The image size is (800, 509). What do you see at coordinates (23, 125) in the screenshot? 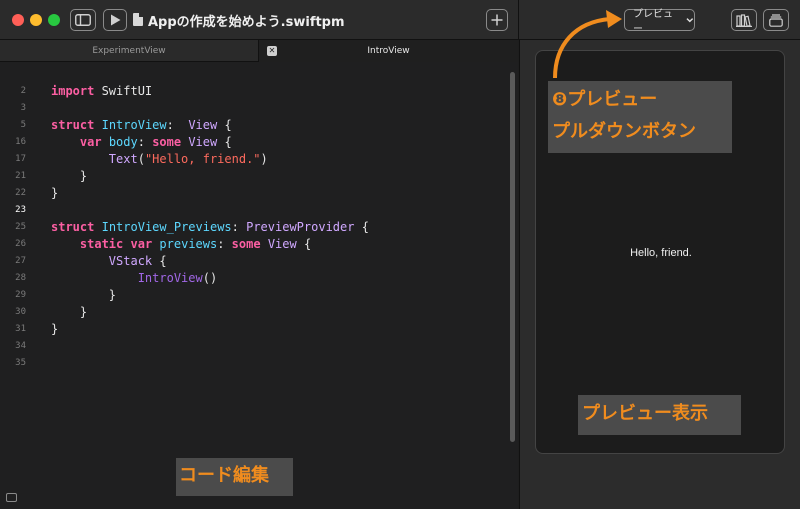
I see `line-number: 5` at bounding box center [23, 125].